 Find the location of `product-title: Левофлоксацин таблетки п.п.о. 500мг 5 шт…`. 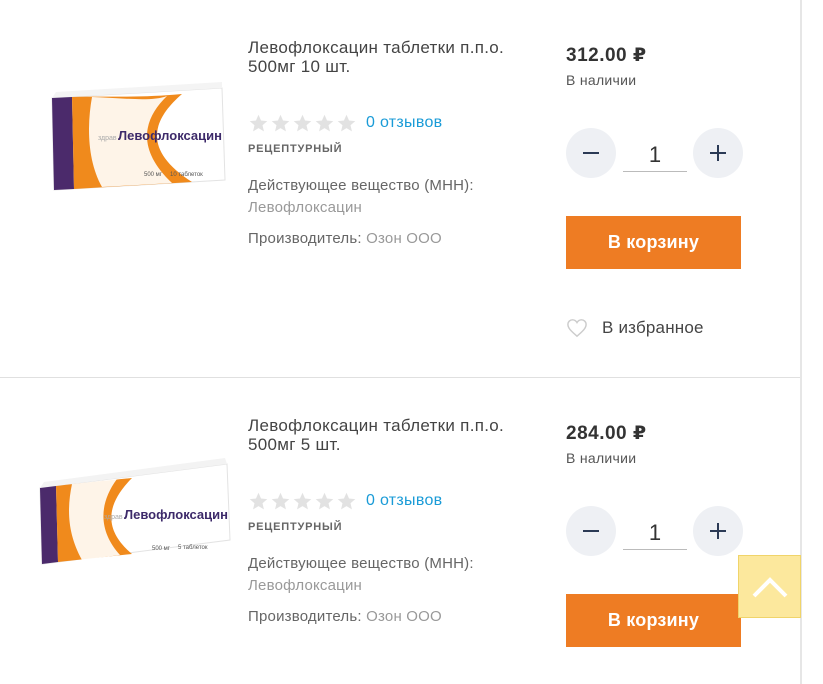

product-title: Левофлоксацин таблетки п.п.о. 500мг 5 шт… is located at coordinates (393, 435).